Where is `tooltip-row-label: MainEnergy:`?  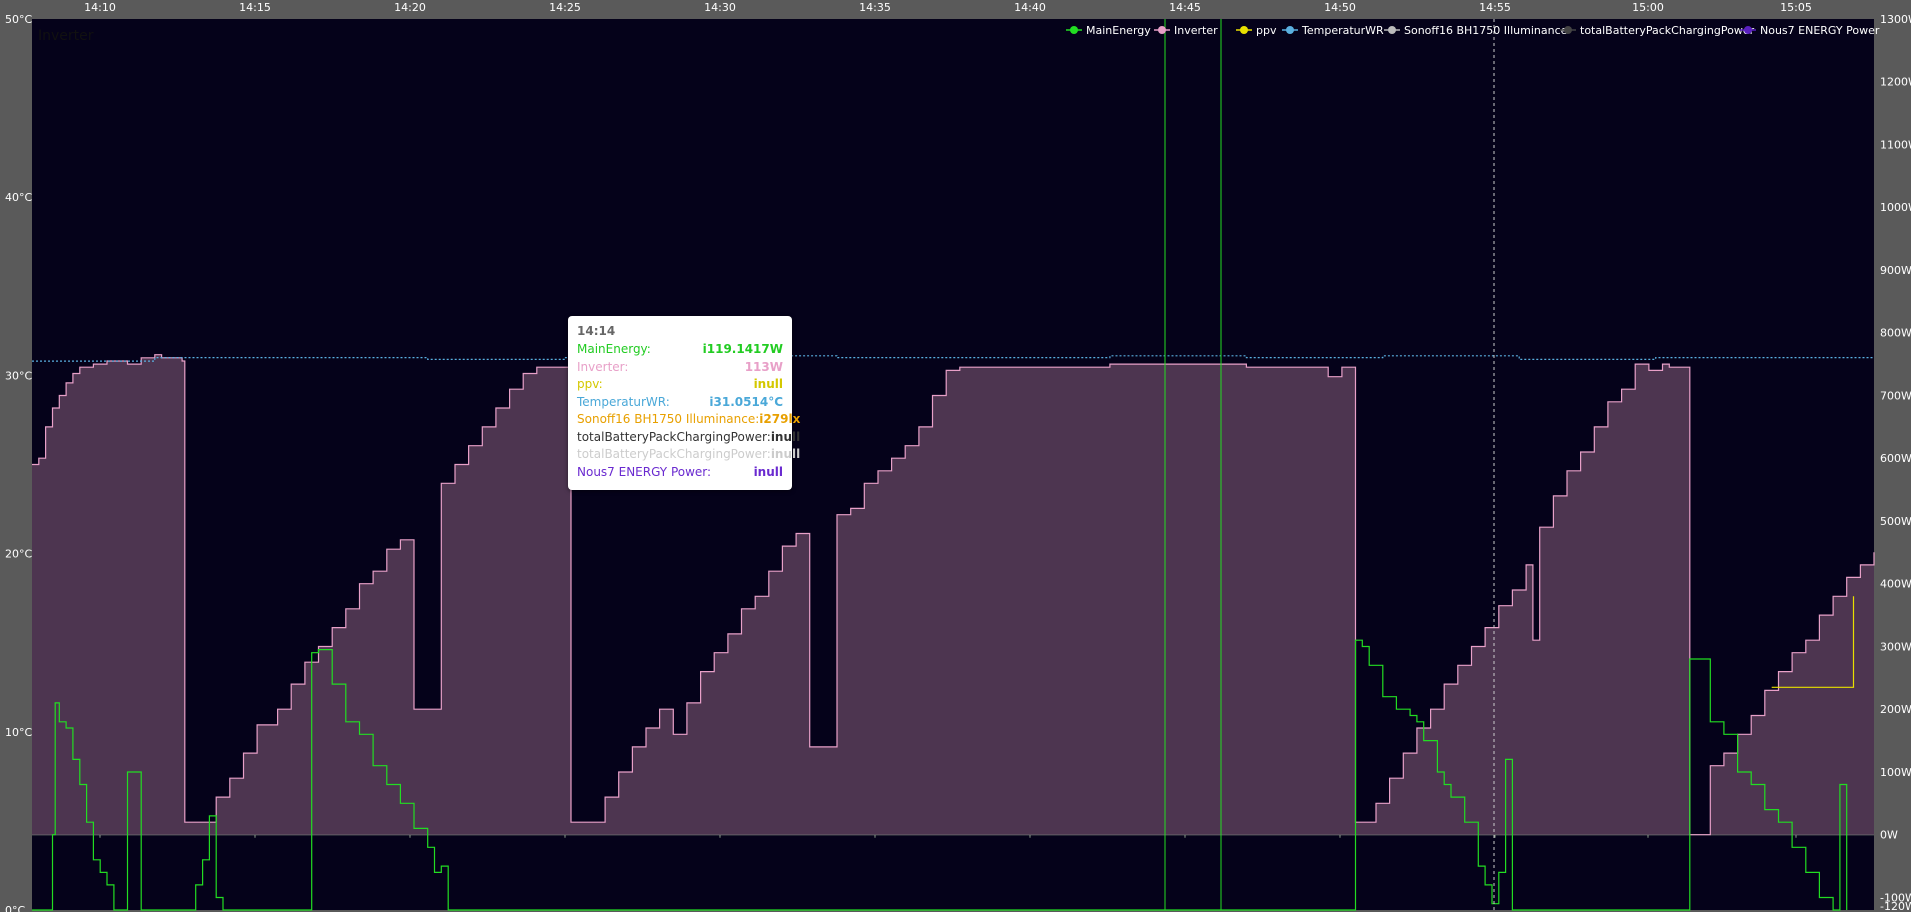 tooltip-row-label: MainEnergy: is located at coordinates (614, 349).